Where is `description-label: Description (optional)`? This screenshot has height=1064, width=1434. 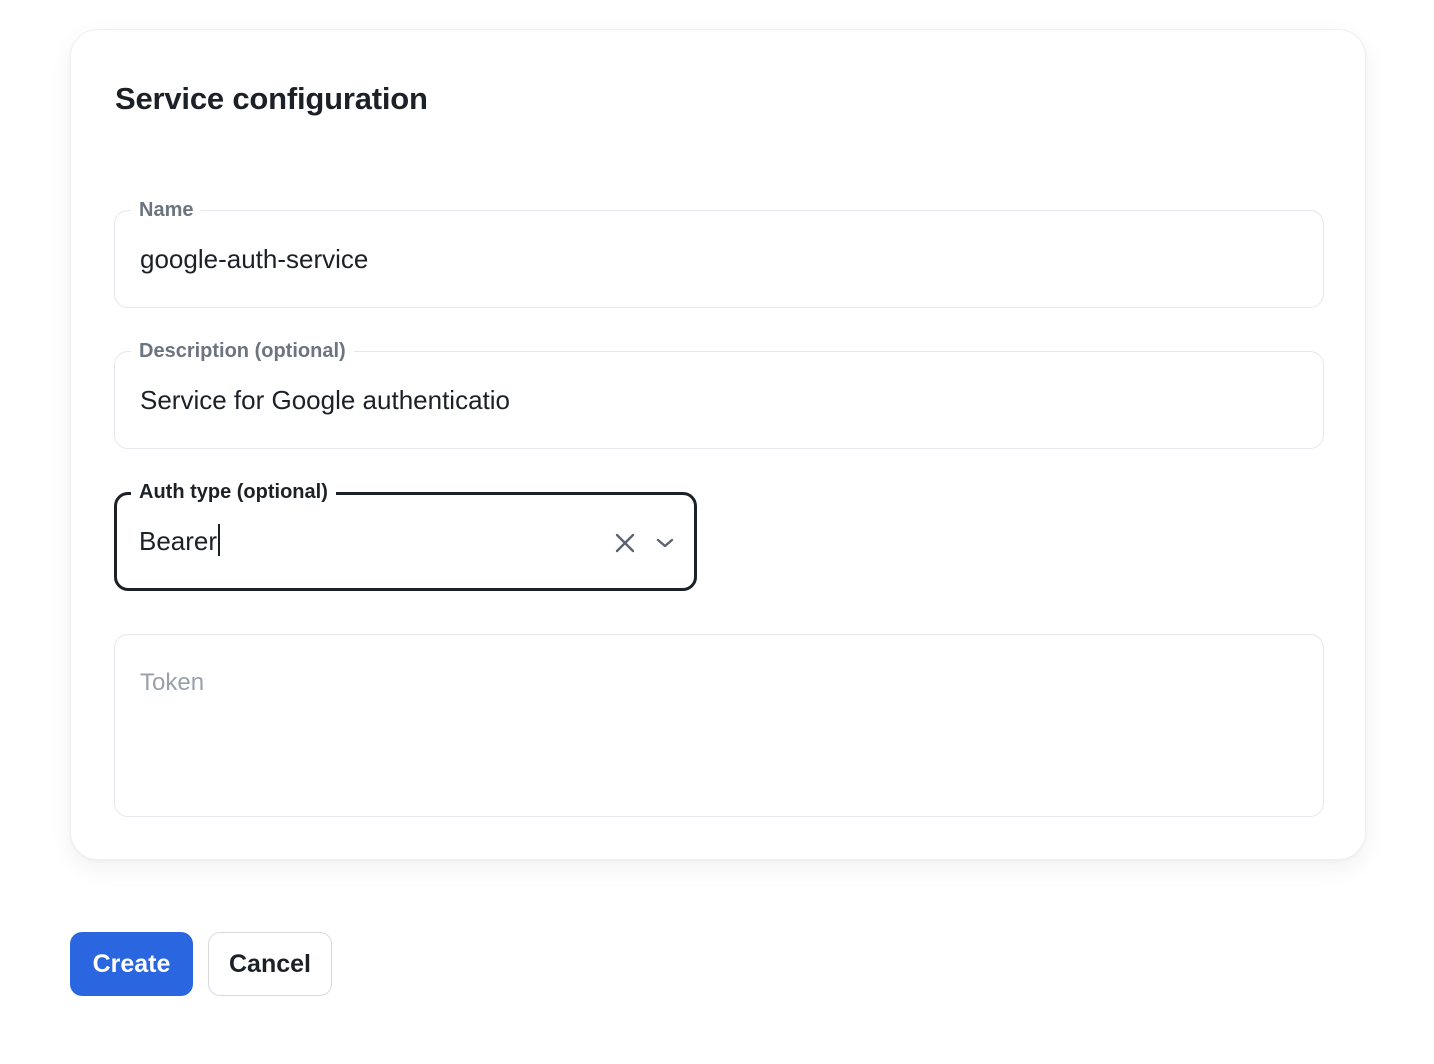
description-label: Description (optional) is located at coordinates (242, 351).